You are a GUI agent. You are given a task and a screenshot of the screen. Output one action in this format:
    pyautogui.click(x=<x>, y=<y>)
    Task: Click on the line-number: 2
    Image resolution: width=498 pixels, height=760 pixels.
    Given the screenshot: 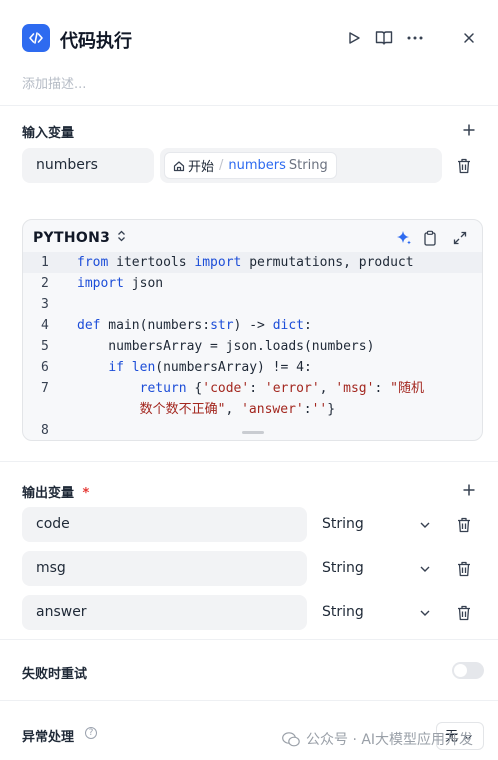 What is the action you would take?
    pyautogui.click(x=45, y=283)
    